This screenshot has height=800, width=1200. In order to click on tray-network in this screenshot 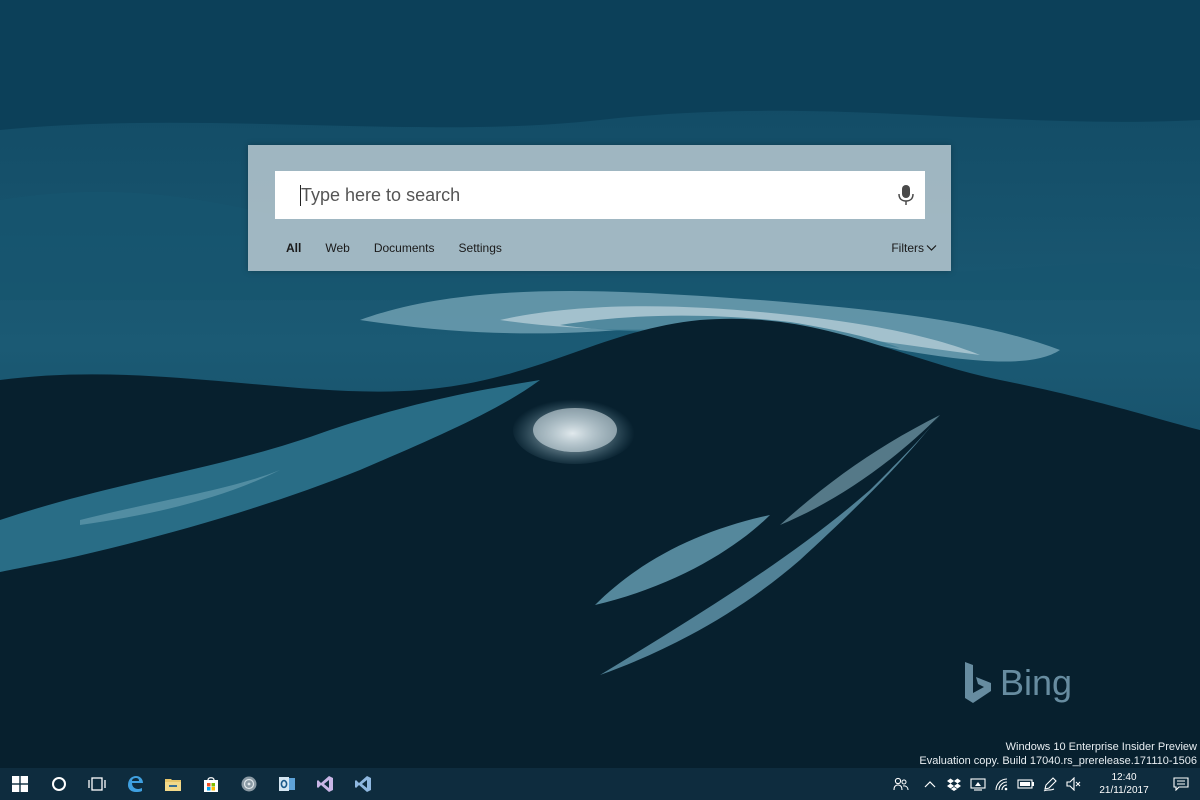, I will do `click(1002, 784)`.